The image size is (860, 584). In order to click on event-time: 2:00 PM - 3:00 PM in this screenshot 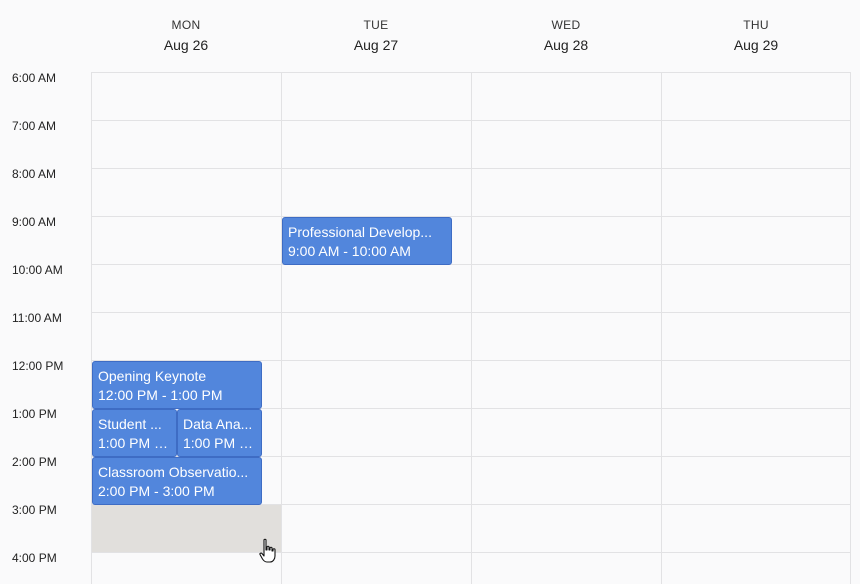, I will do `click(156, 491)`.